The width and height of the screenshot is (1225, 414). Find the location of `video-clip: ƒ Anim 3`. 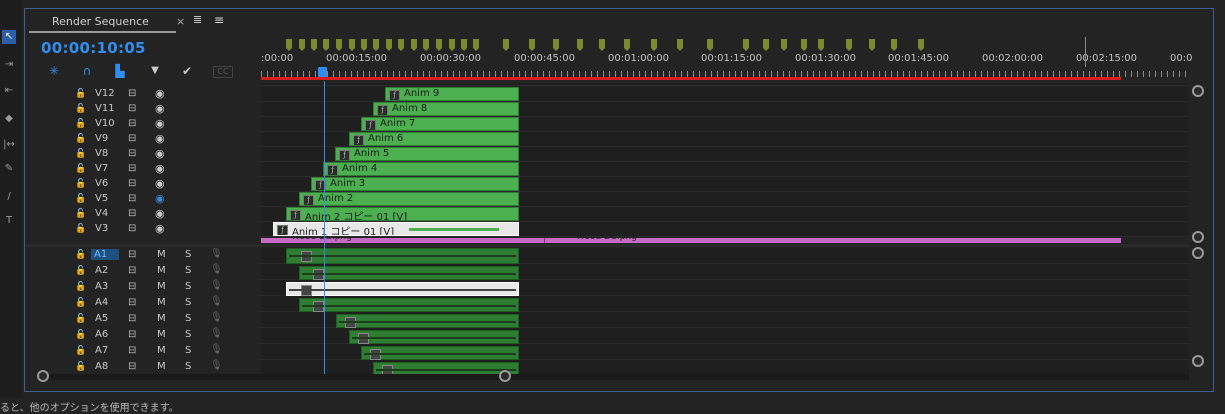

video-clip: ƒ Anim 3 is located at coordinates (415, 184).